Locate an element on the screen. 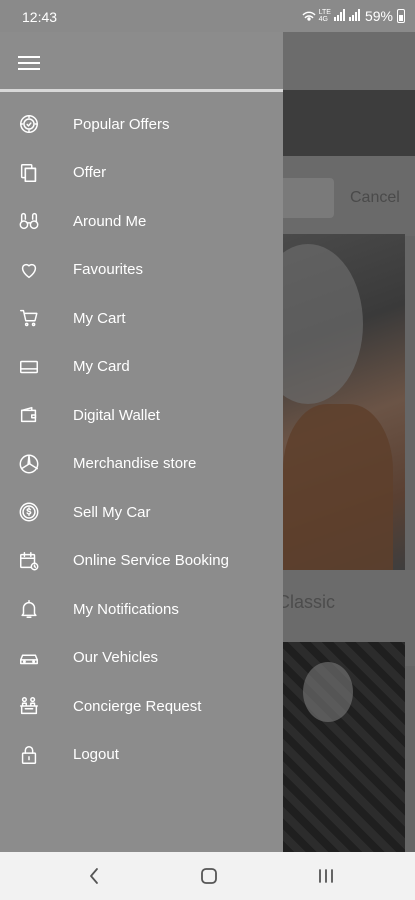  menu-item-label: My Cart is located at coordinates (99, 318).